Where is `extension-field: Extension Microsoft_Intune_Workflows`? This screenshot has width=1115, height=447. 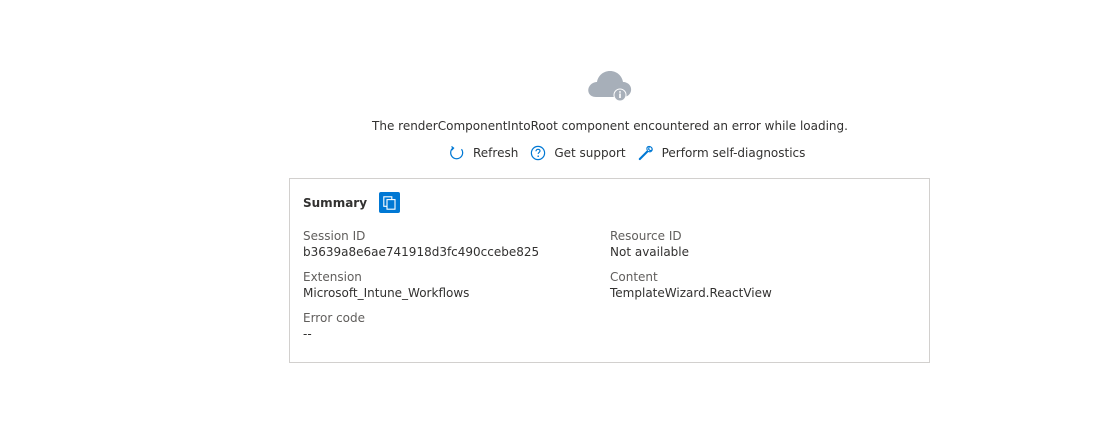
extension-field: Extension Microsoft_Intune_Workflows is located at coordinates (386, 285).